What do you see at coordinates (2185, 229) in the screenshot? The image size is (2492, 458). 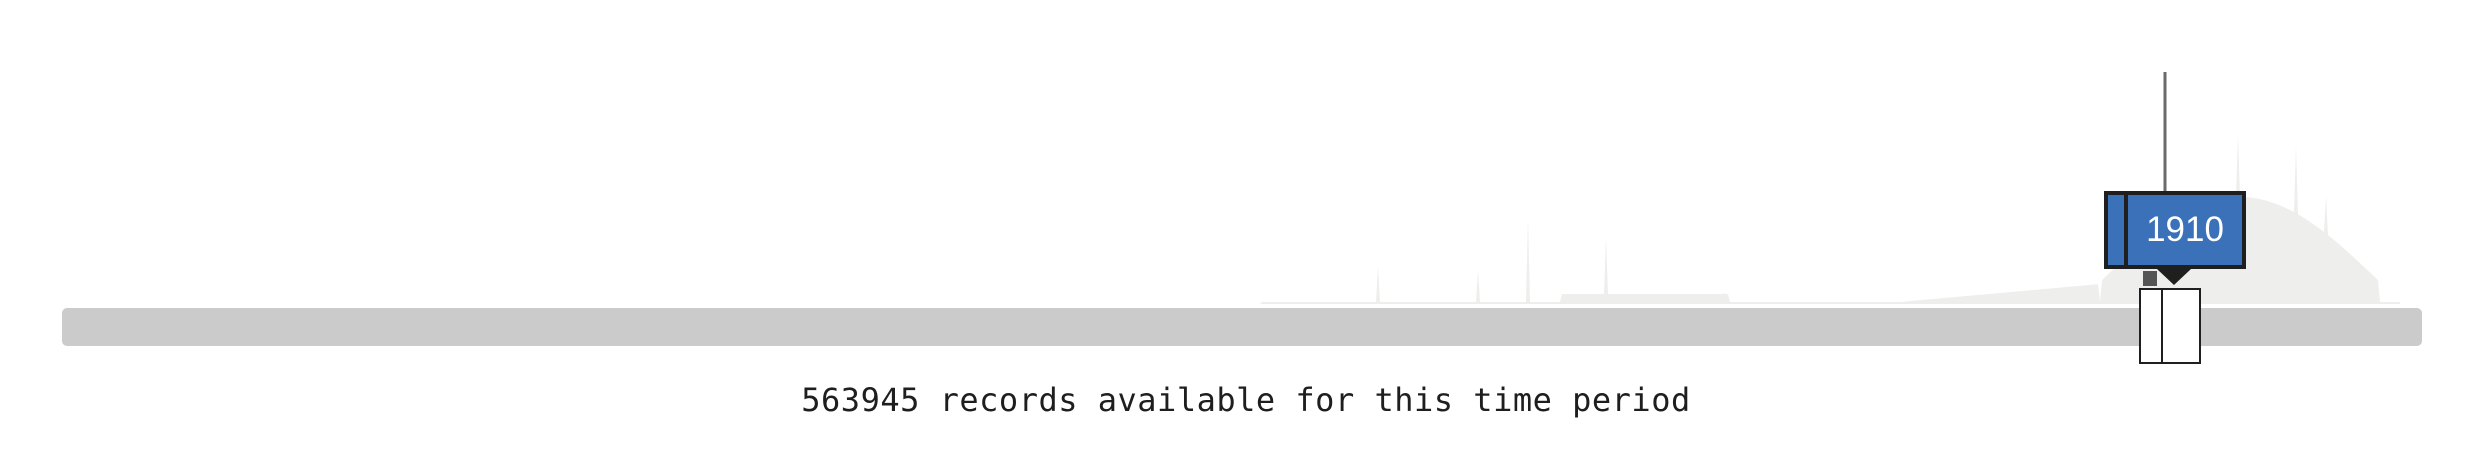 I see `selected-year-label: 1910` at bounding box center [2185, 229].